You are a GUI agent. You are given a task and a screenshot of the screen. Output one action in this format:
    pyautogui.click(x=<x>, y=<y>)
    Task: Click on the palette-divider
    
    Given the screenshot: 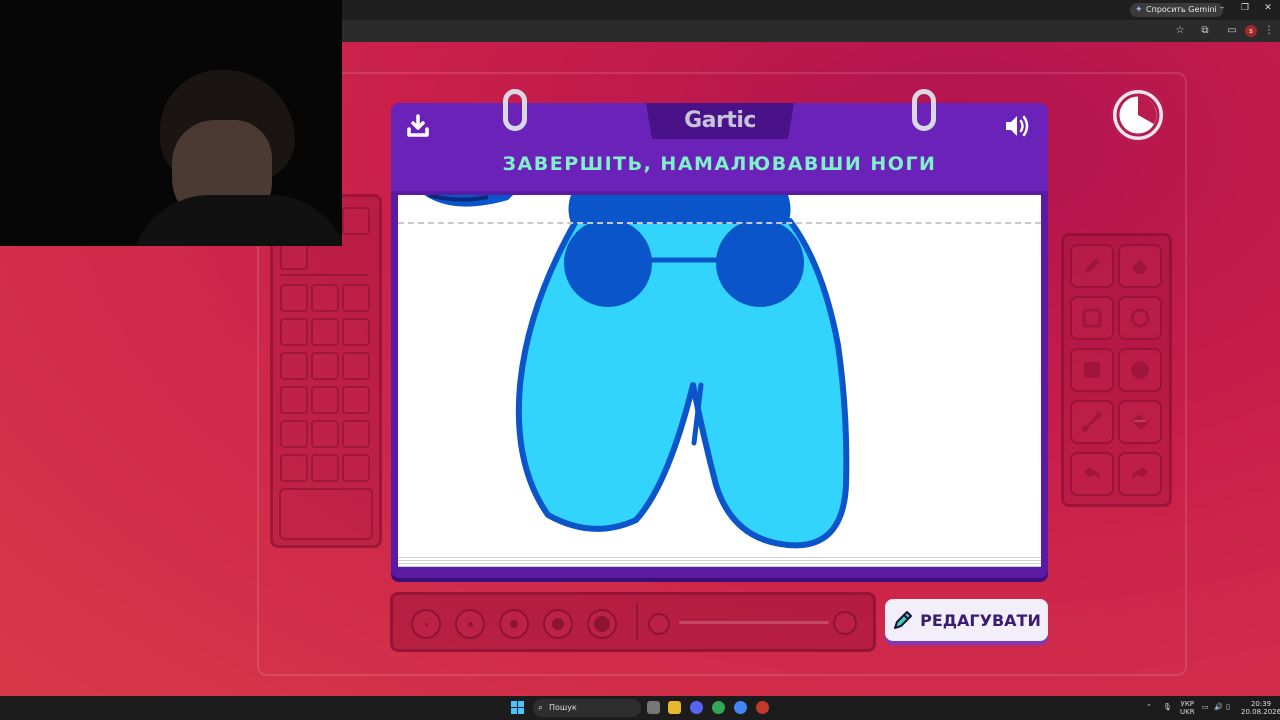 What is the action you would take?
    pyautogui.click(x=324, y=275)
    